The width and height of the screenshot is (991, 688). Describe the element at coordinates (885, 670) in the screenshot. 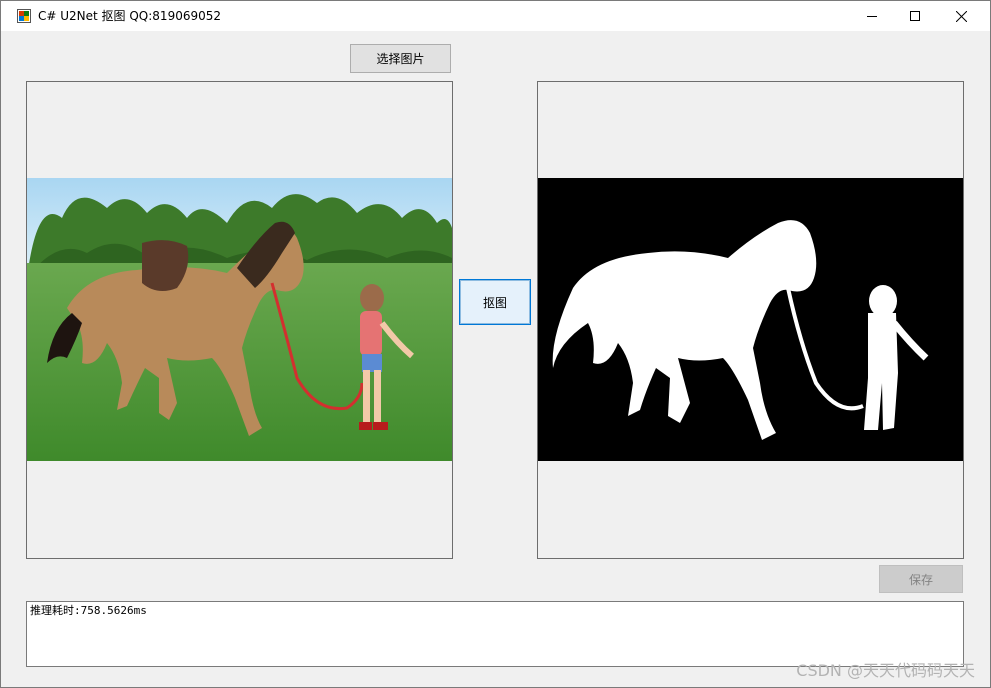

I see `csdn-watermark: CSDN @天天代码码天天` at that location.